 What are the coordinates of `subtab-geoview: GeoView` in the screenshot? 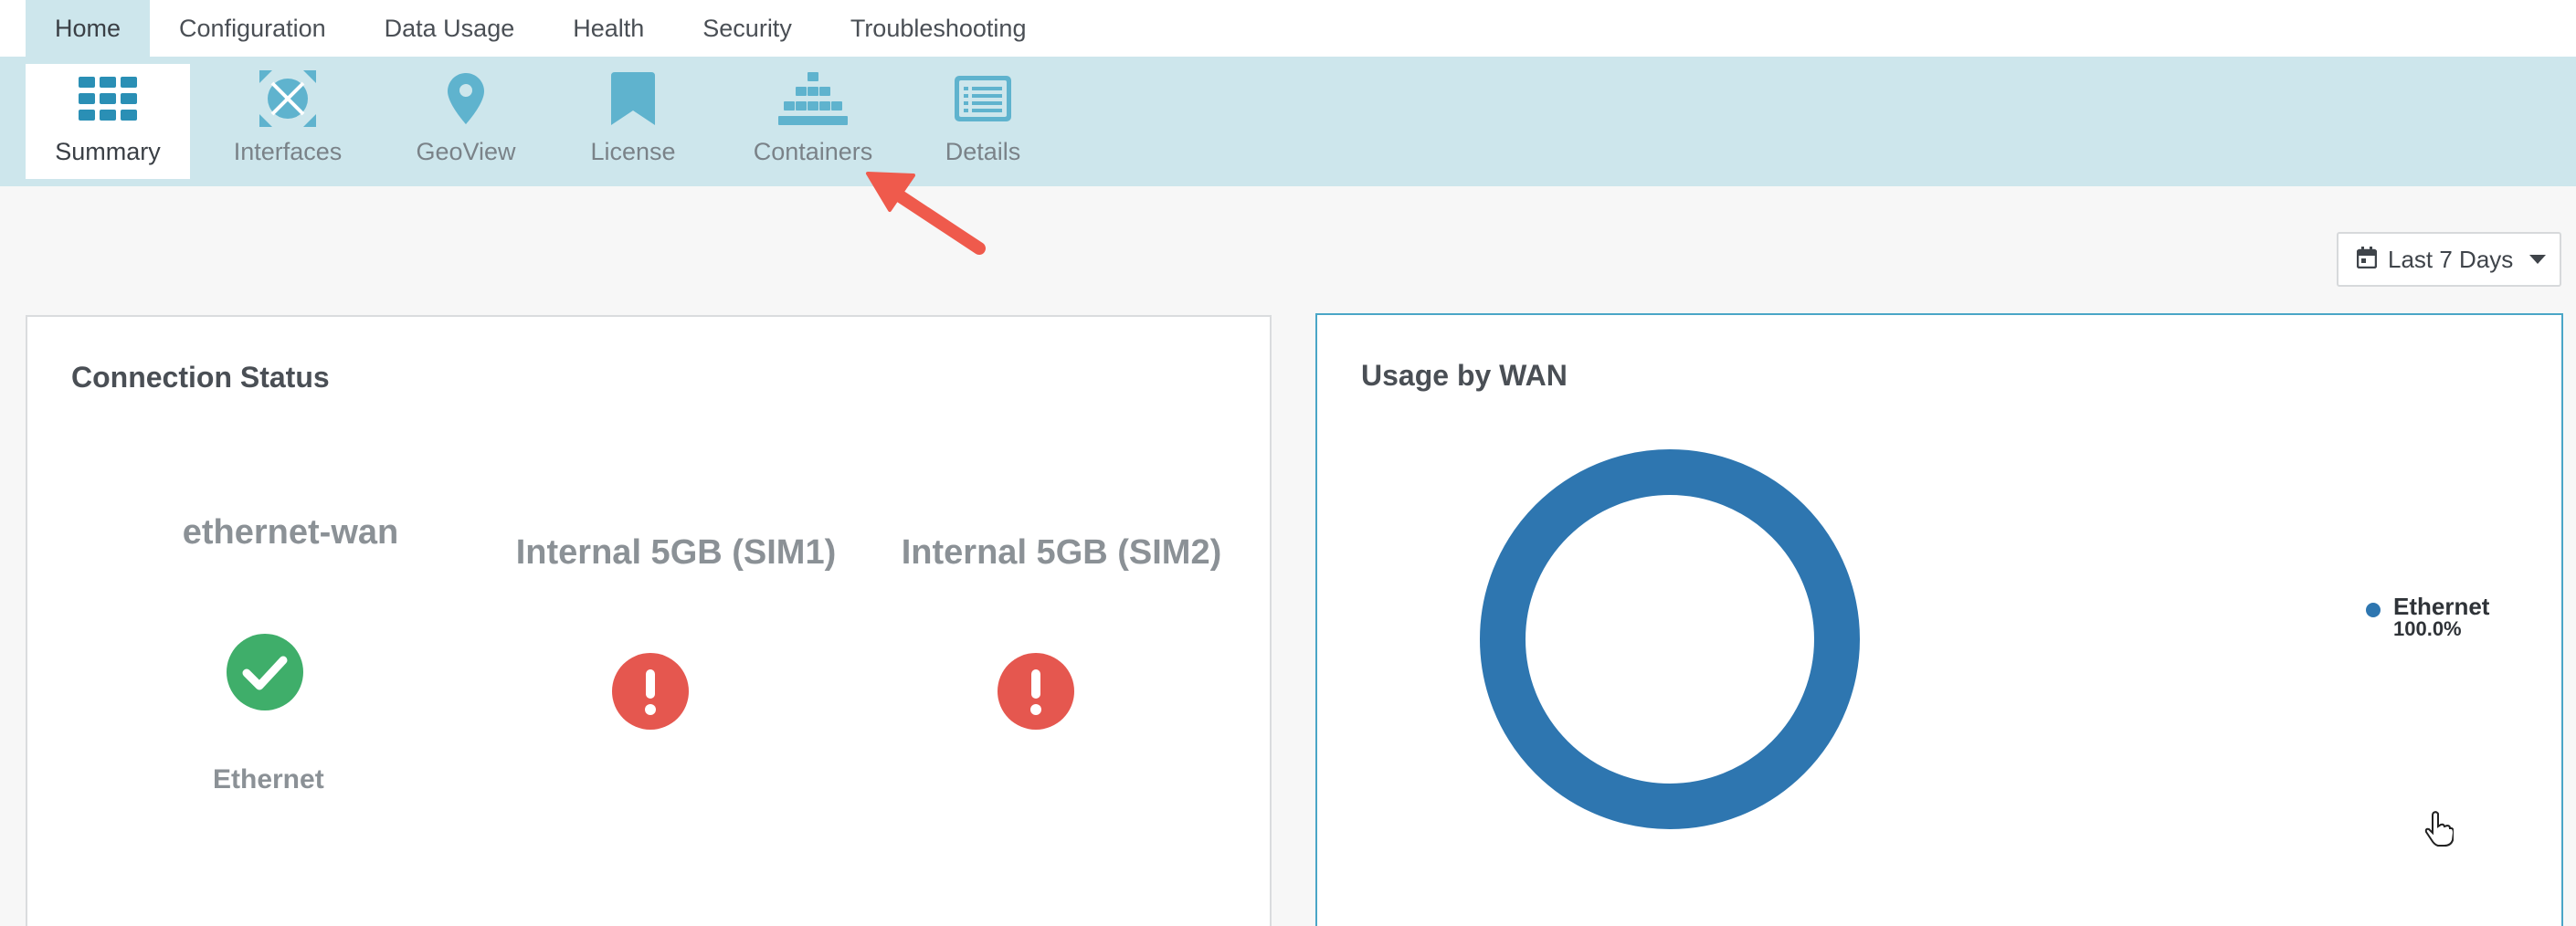 It's located at (466, 121).